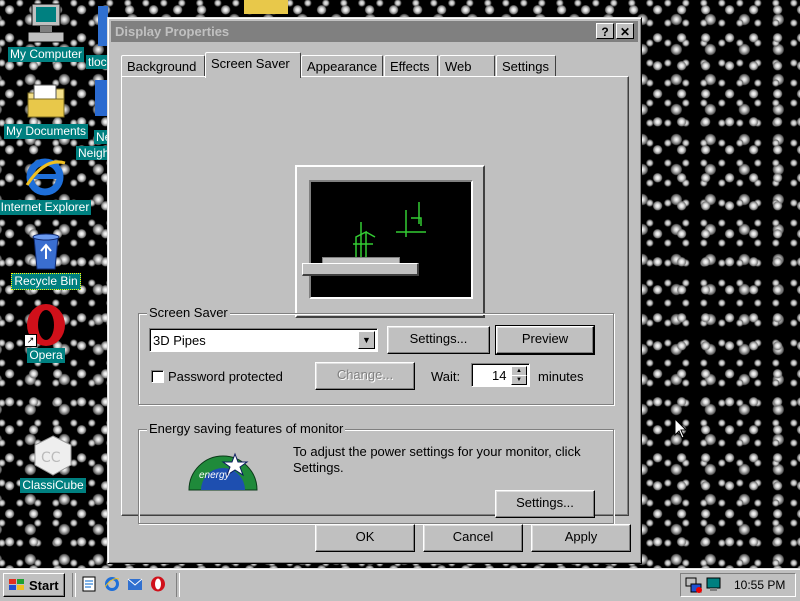 The image size is (800, 601). Describe the element at coordinates (374, 31) in the screenshot. I see `title-bar: Display Properties ? ✕` at that location.